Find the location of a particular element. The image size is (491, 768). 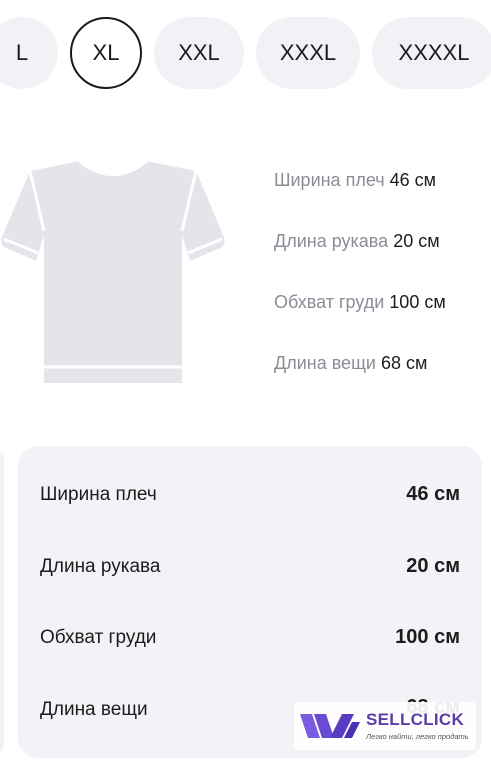

size-chip-label: XXXL is located at coordinates (308, 52).